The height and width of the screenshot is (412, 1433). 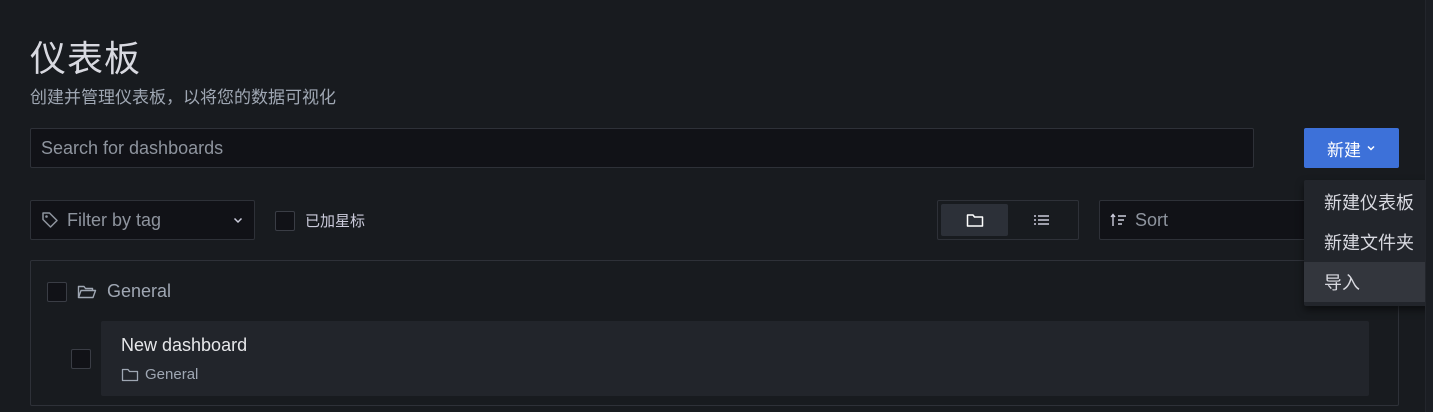 What do you see at coordinates (183, 97) in the screenshot?
I see `page-subtitle: 创建并管理仪表板，以将您的数据可视化` at bounding box center [183, 97].